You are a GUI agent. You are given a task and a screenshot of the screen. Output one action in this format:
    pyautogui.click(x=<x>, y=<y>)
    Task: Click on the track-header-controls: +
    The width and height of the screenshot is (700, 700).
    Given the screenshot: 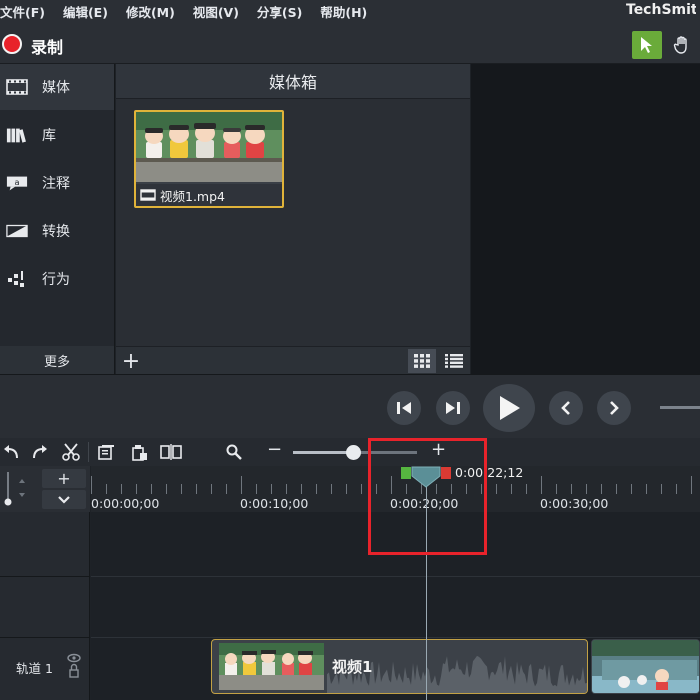 What is the action you would take?
    pyautogui.click(x=45, y=489)
    